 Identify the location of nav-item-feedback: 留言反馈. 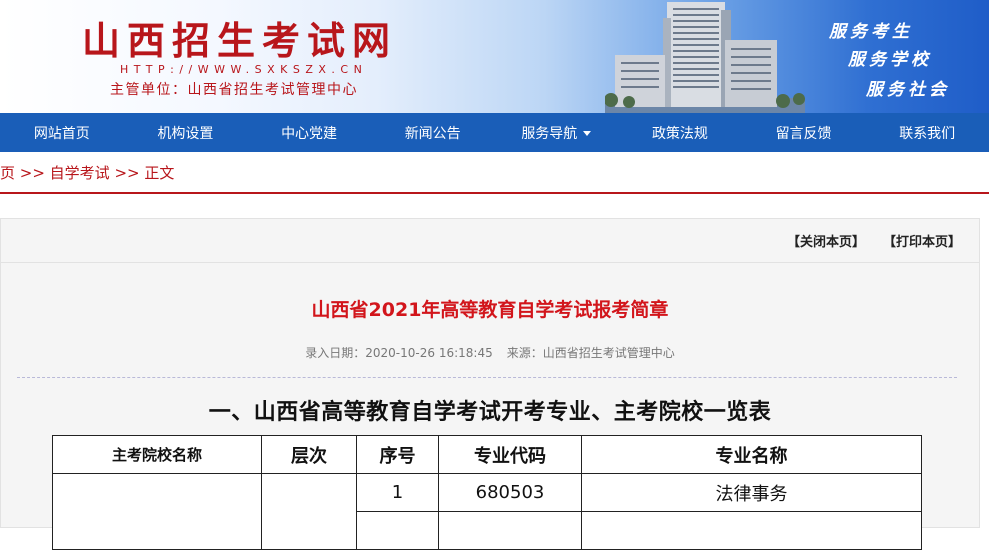
(804, 132).